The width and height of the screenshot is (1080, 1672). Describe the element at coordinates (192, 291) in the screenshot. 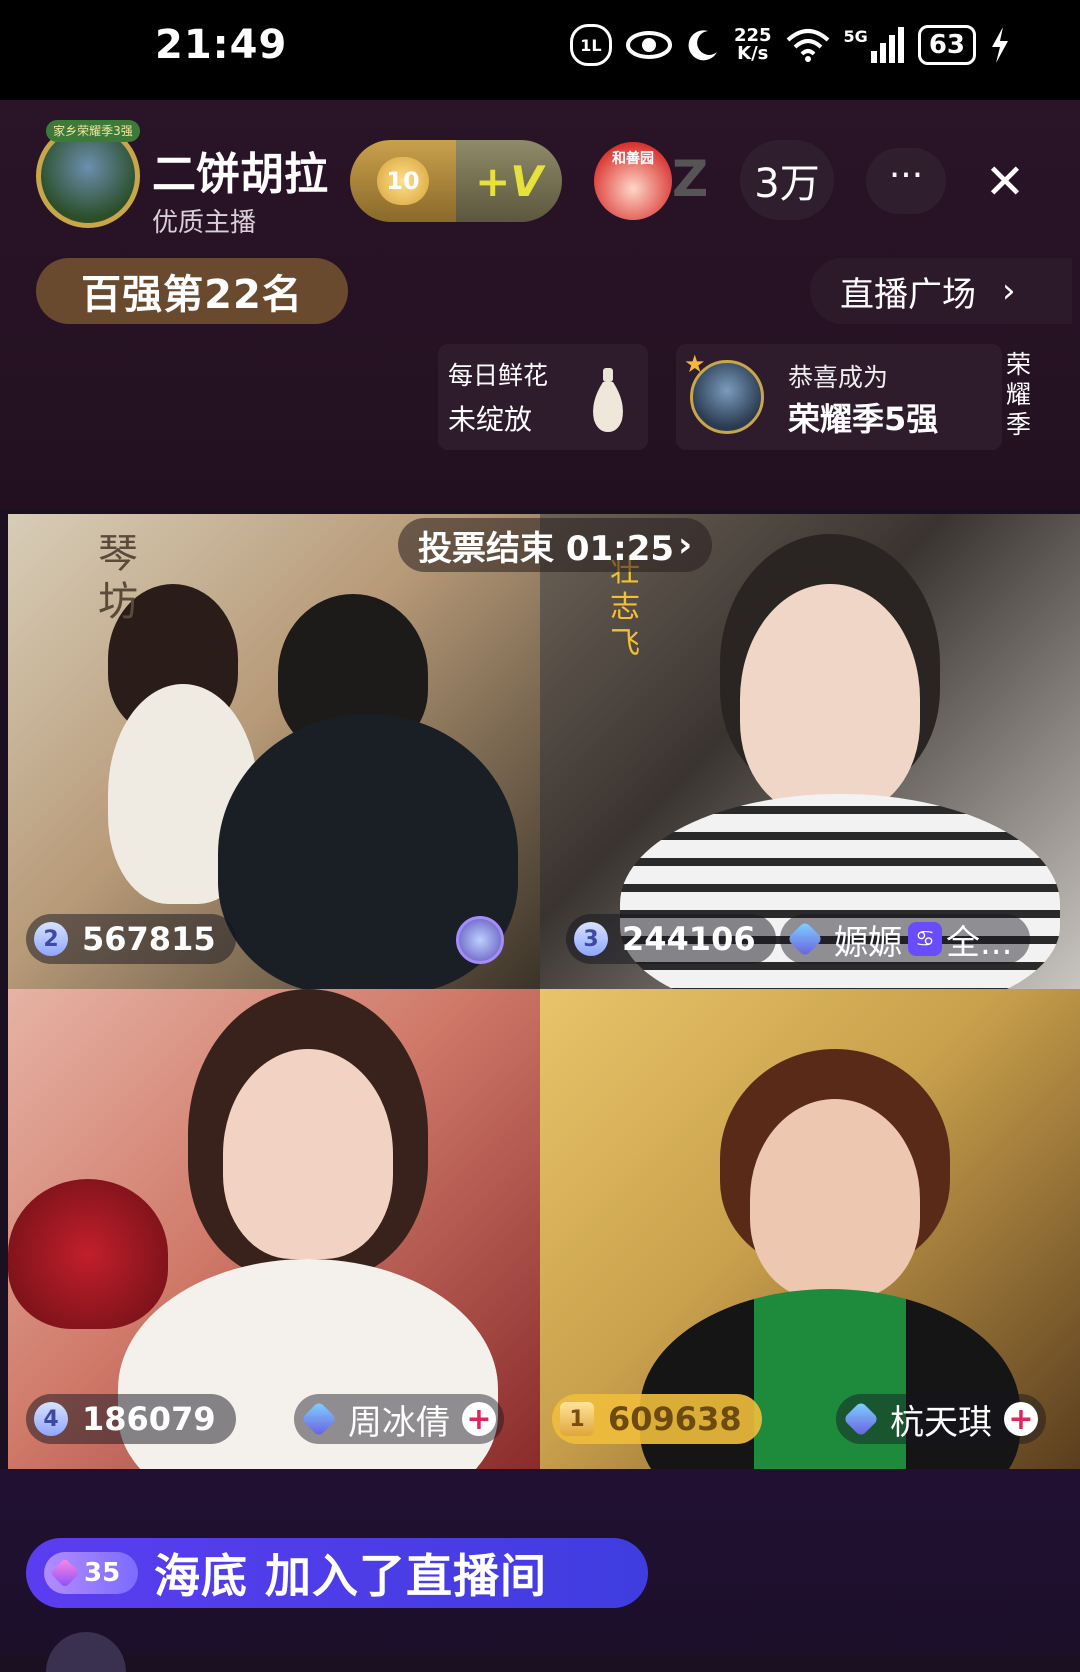

I see `hourly-rank-badge: 百强第22名` at that location.